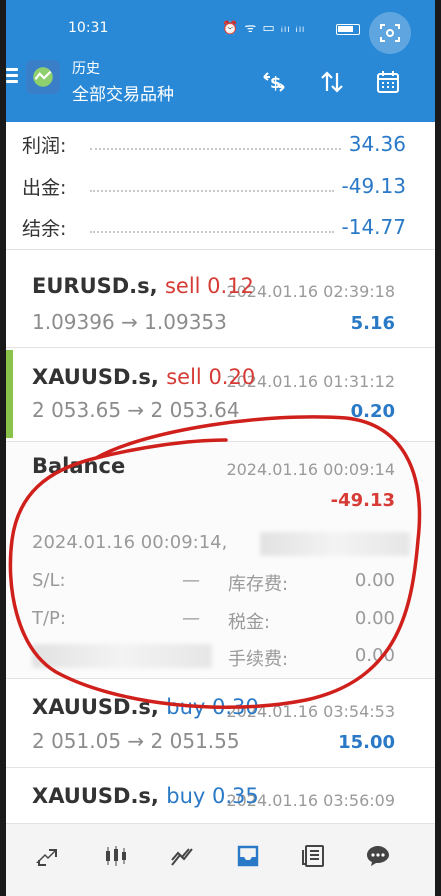 Image resolution: width=441 pixels, height=896 pixels. What do you see at coordinates (49, 580) in the screenshot?
I see `sl-label: S/L:` at bounding box center [49, 580].